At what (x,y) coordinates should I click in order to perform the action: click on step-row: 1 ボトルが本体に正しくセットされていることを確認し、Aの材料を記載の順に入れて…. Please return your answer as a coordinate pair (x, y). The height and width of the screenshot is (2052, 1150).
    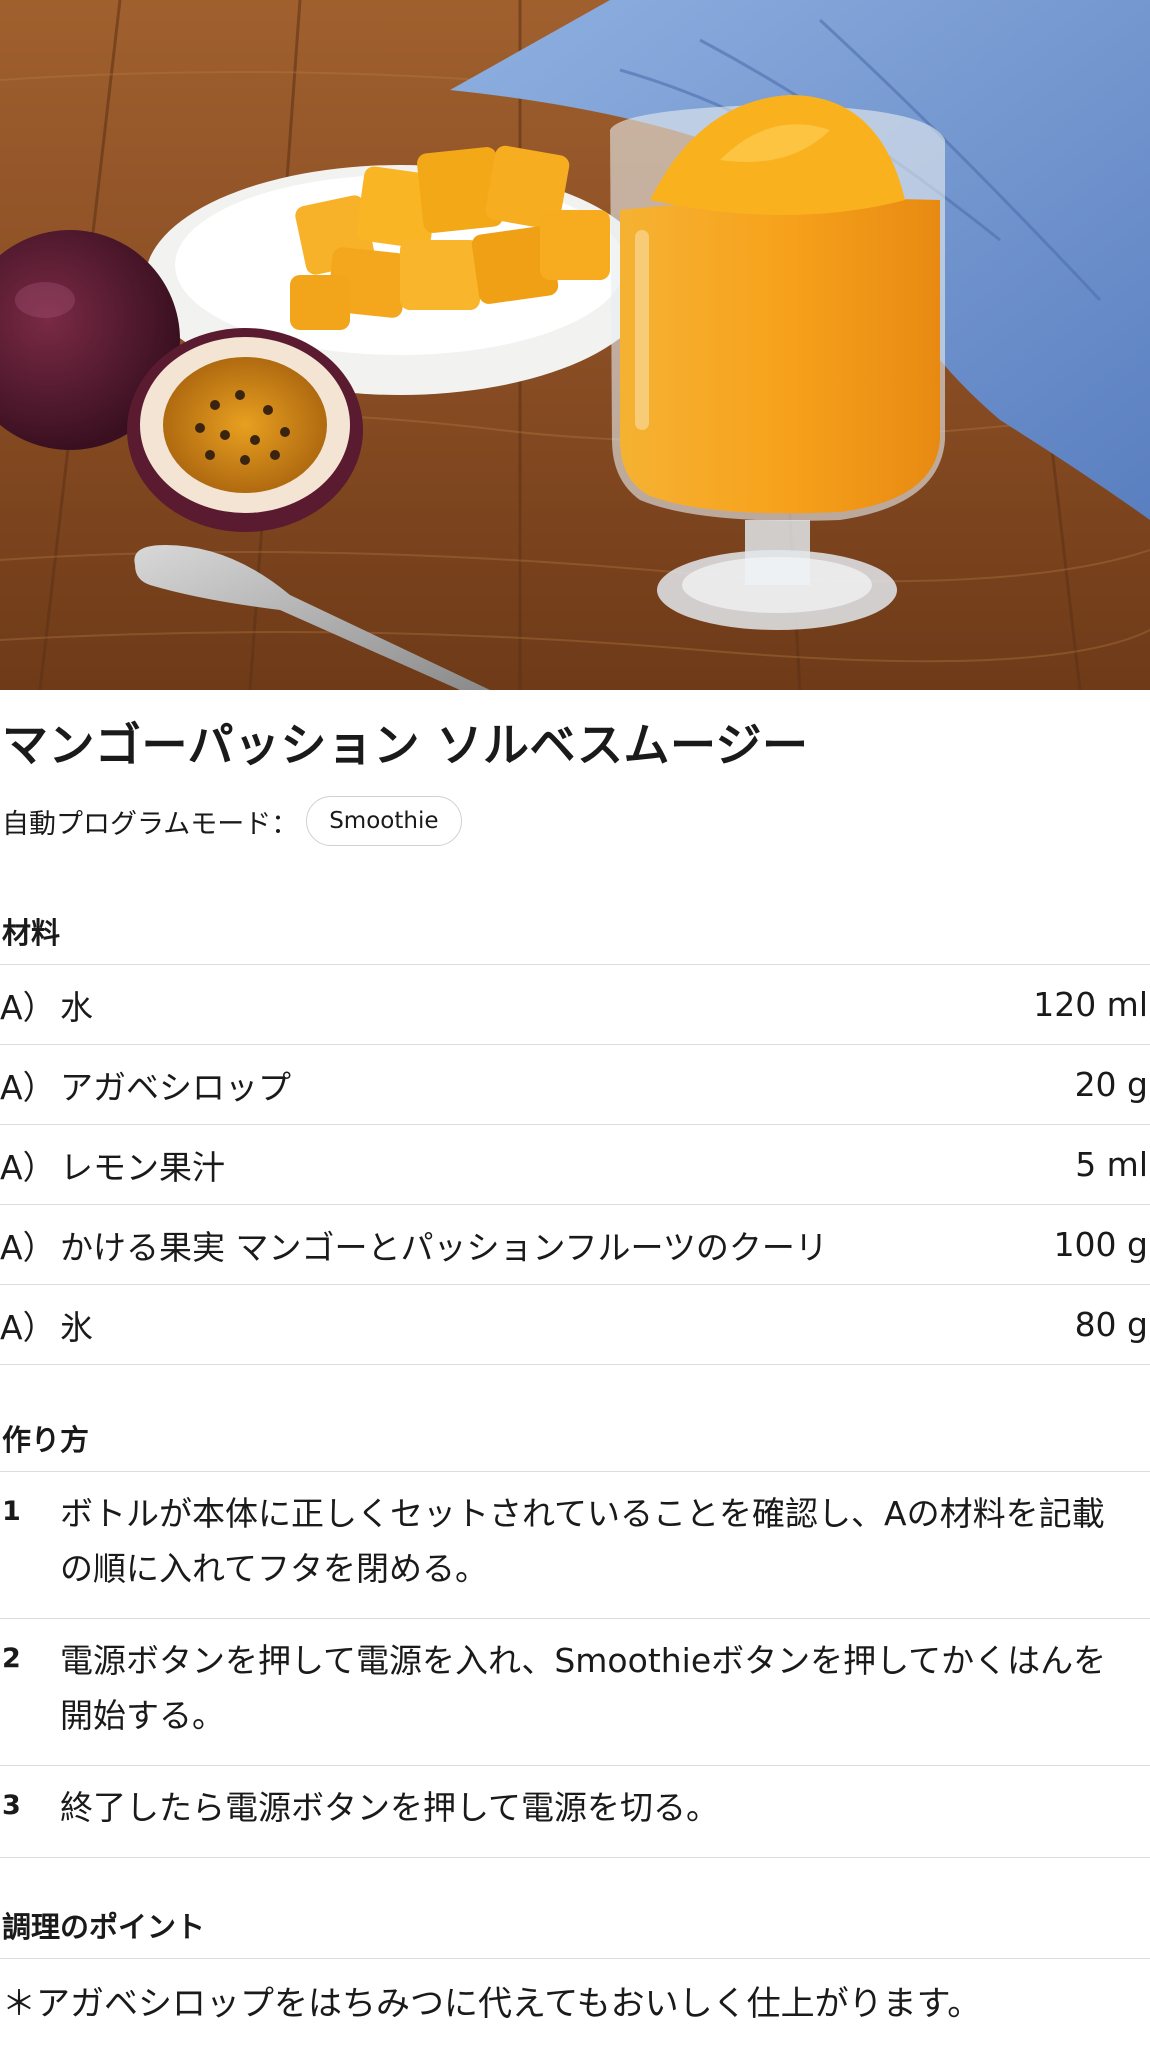
    Looking at the image, I should click on (575, 1546).